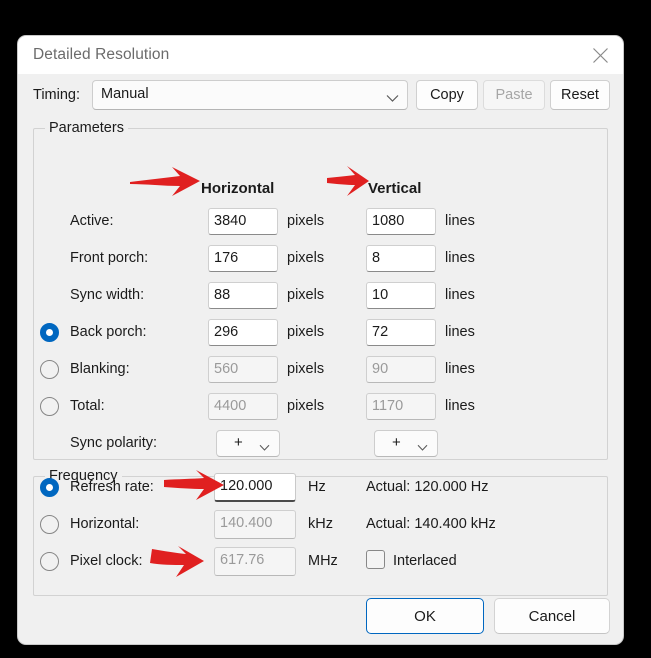  What do you see at coordinates (401, 295) in the screenshot?
I see `sync-width-vertical-input: 10` at bounding box center [401, 295].